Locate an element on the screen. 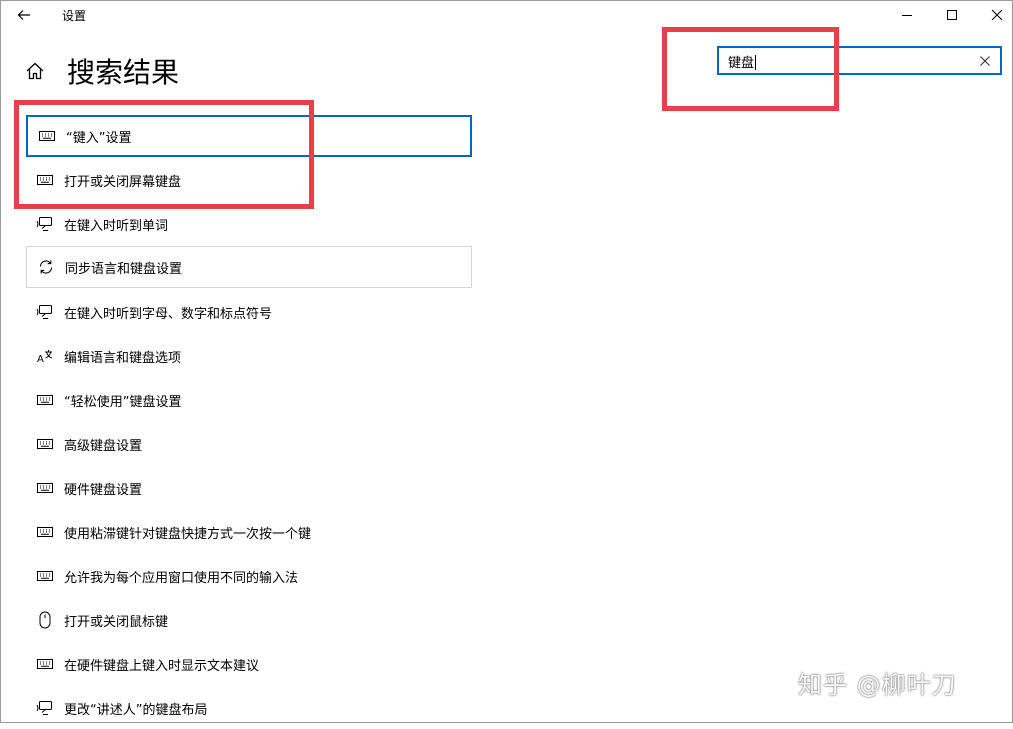 The image size is (1013, 729). language-icon: A is located at coordinates (45, 356).